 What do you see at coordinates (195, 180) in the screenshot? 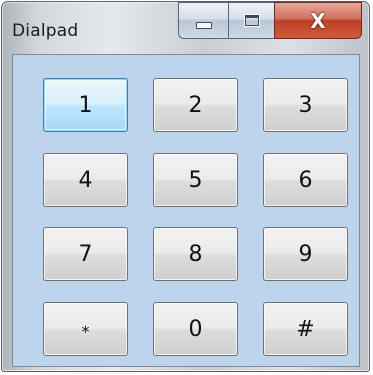
I see `key-5-button: 5` at bounding box center [195, 180].